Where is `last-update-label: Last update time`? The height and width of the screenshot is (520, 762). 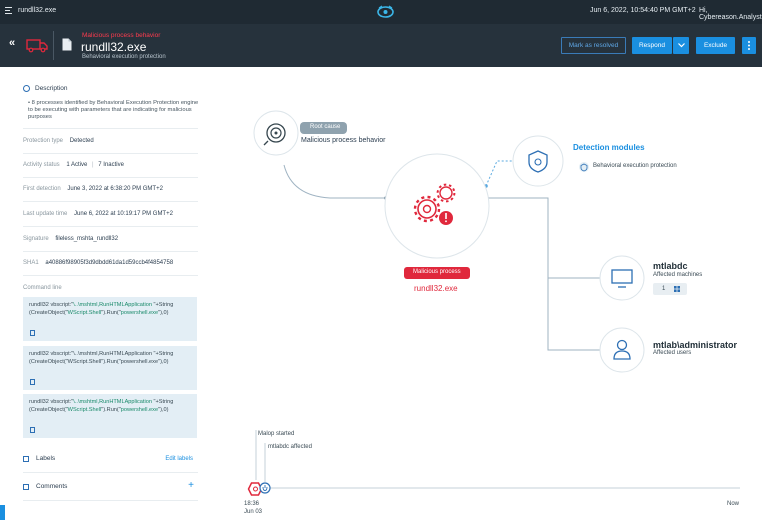
last-update-label: Last update time is located at coordinates (45, 214).